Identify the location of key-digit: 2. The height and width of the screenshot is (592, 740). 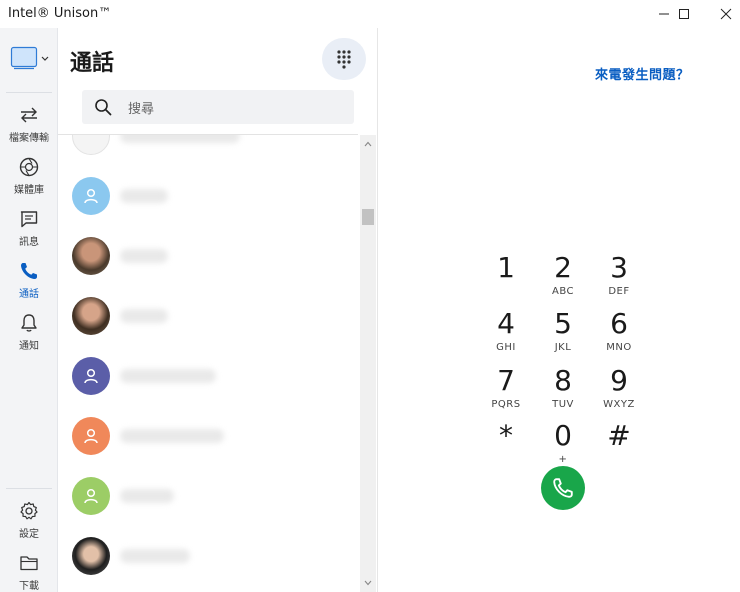
(563, 267).